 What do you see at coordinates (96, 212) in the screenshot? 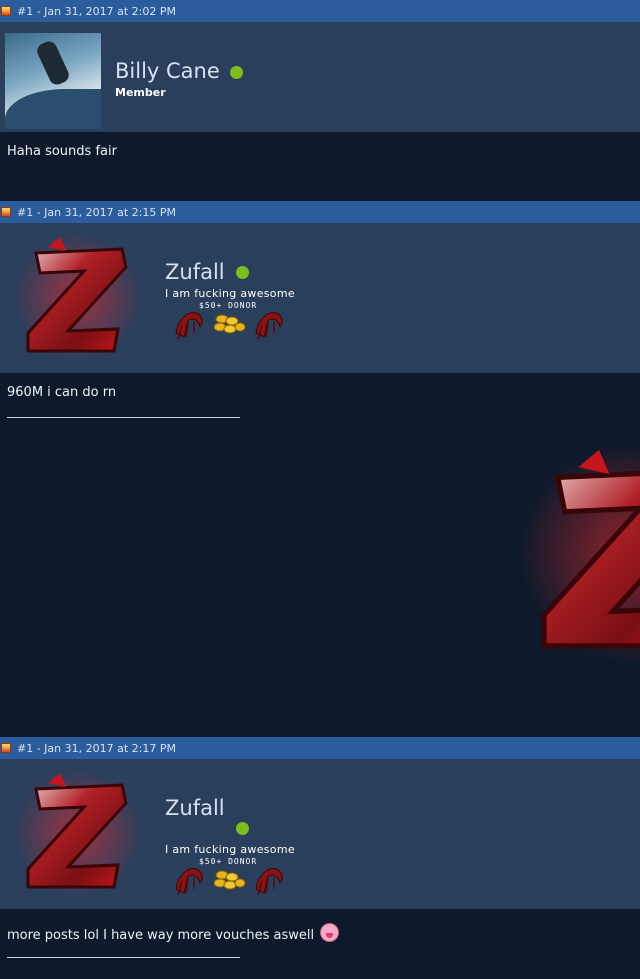
I see `post-timestamp-link: #1 - Jan 31, 2017 at 2:15 PM` at bounding box center [96, 212].